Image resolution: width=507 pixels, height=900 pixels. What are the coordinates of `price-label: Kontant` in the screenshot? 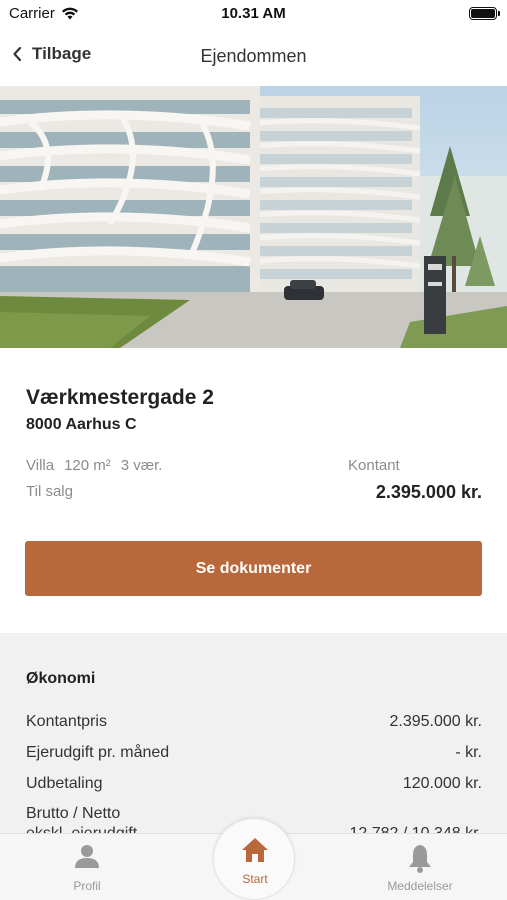 It's located at (374, 465).